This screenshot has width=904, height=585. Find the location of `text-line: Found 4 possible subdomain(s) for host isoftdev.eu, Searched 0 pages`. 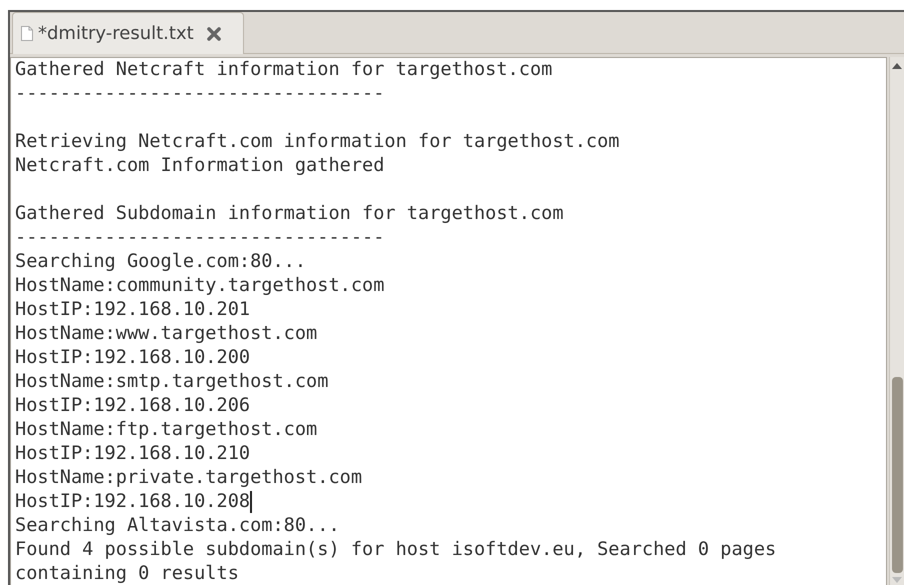

text-line: Found 4 possible subdomain(s) for host isoftdev.eu, Searched 0 pages is located at coordinates (396, 550).